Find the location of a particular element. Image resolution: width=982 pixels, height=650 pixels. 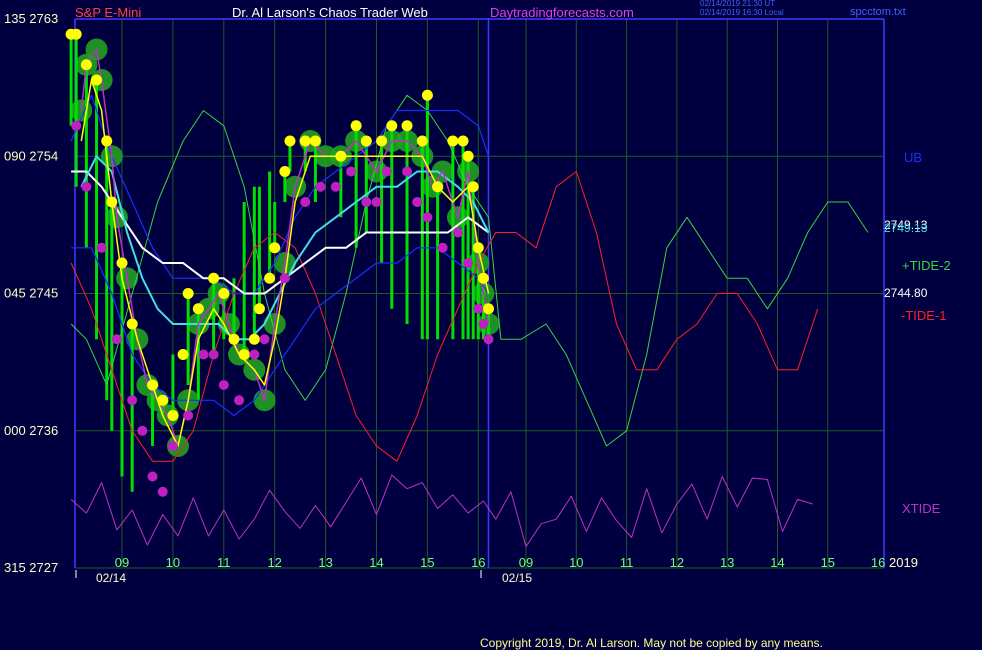

price-tick-left: 090 2754 is located at coordinates (31, 155).